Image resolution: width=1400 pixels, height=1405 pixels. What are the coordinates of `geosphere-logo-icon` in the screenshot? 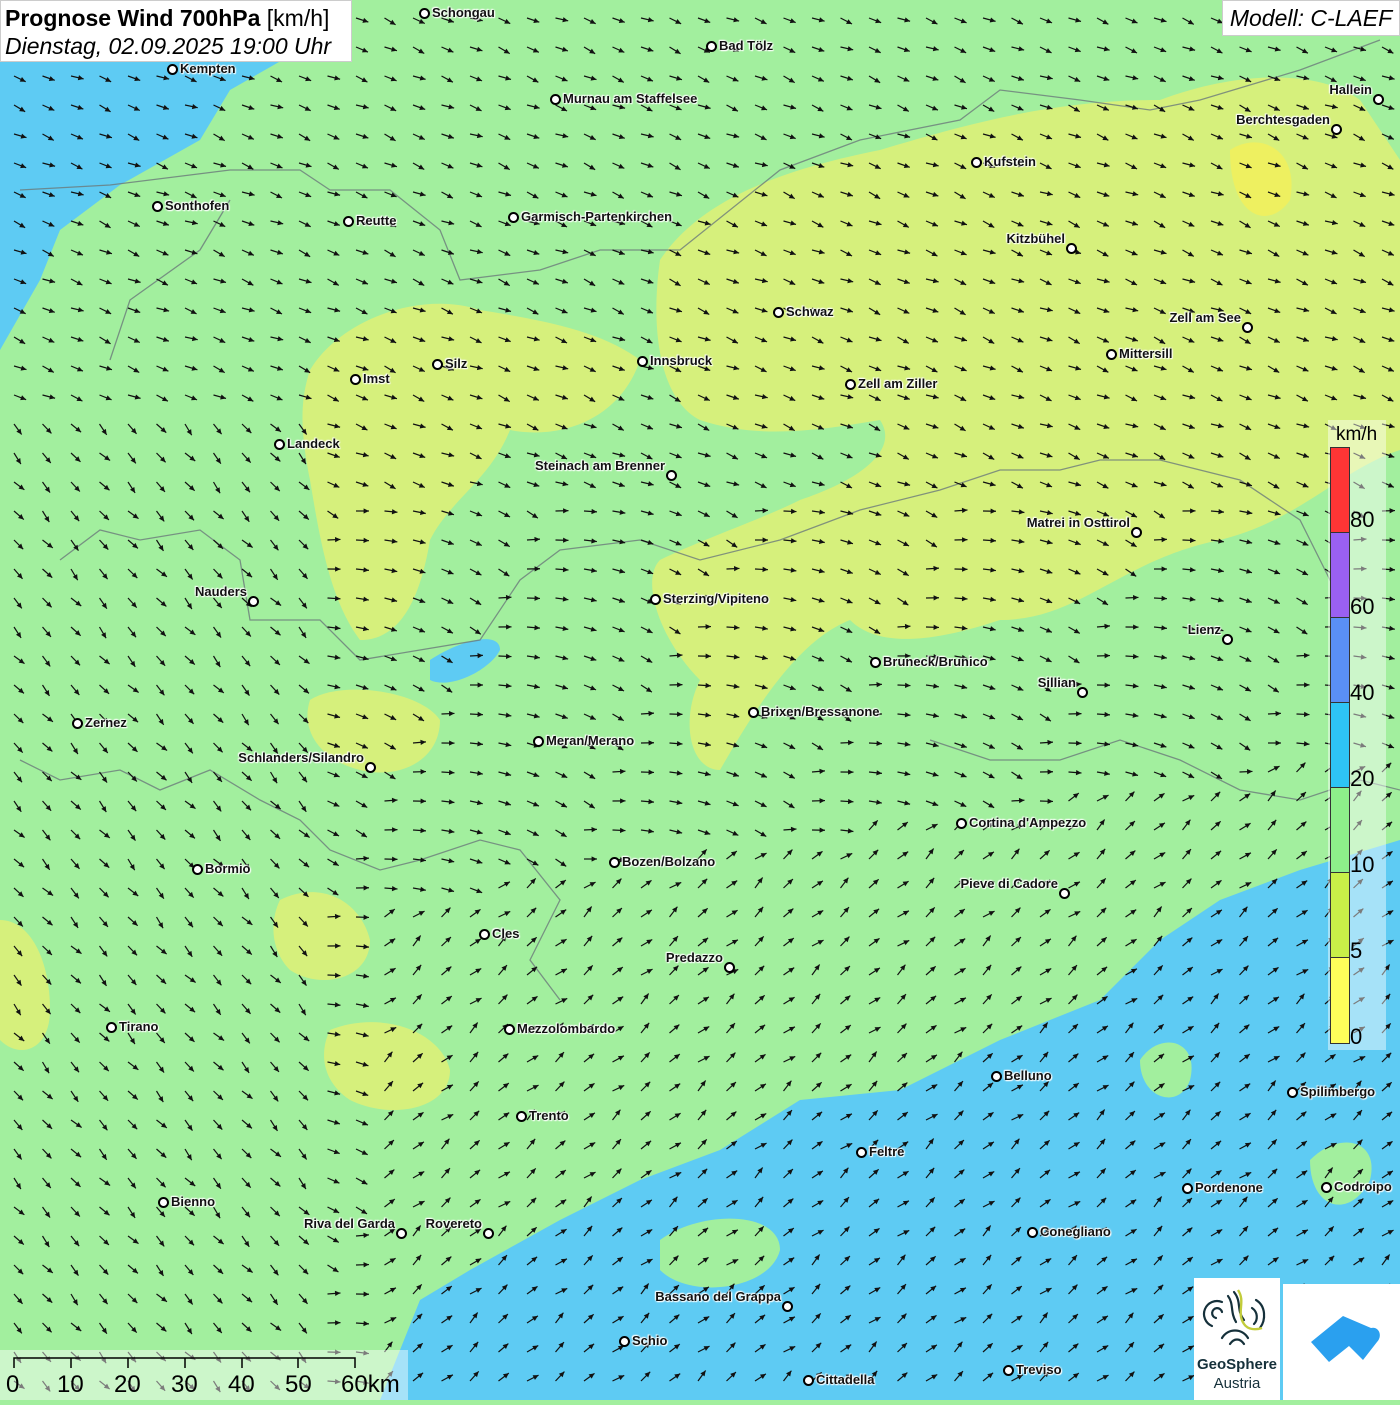 It's located at (1237, 1316).